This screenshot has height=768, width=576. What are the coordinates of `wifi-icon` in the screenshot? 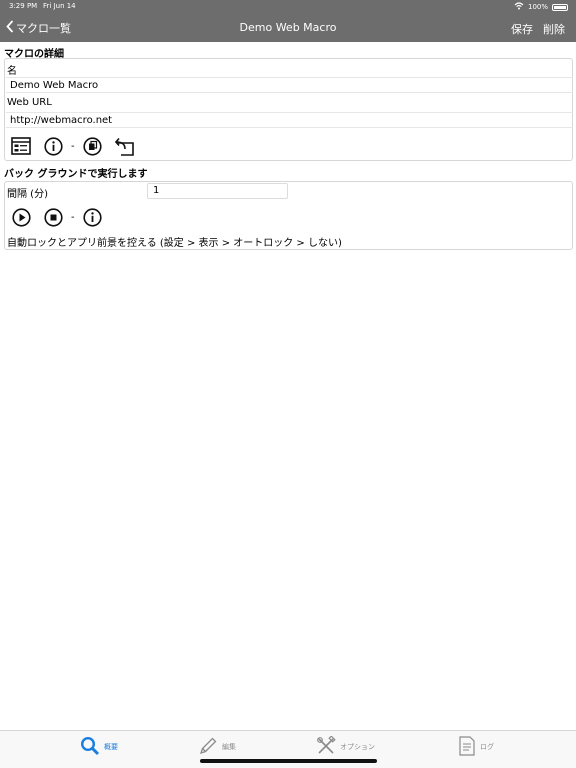 It's located at (519, 7).